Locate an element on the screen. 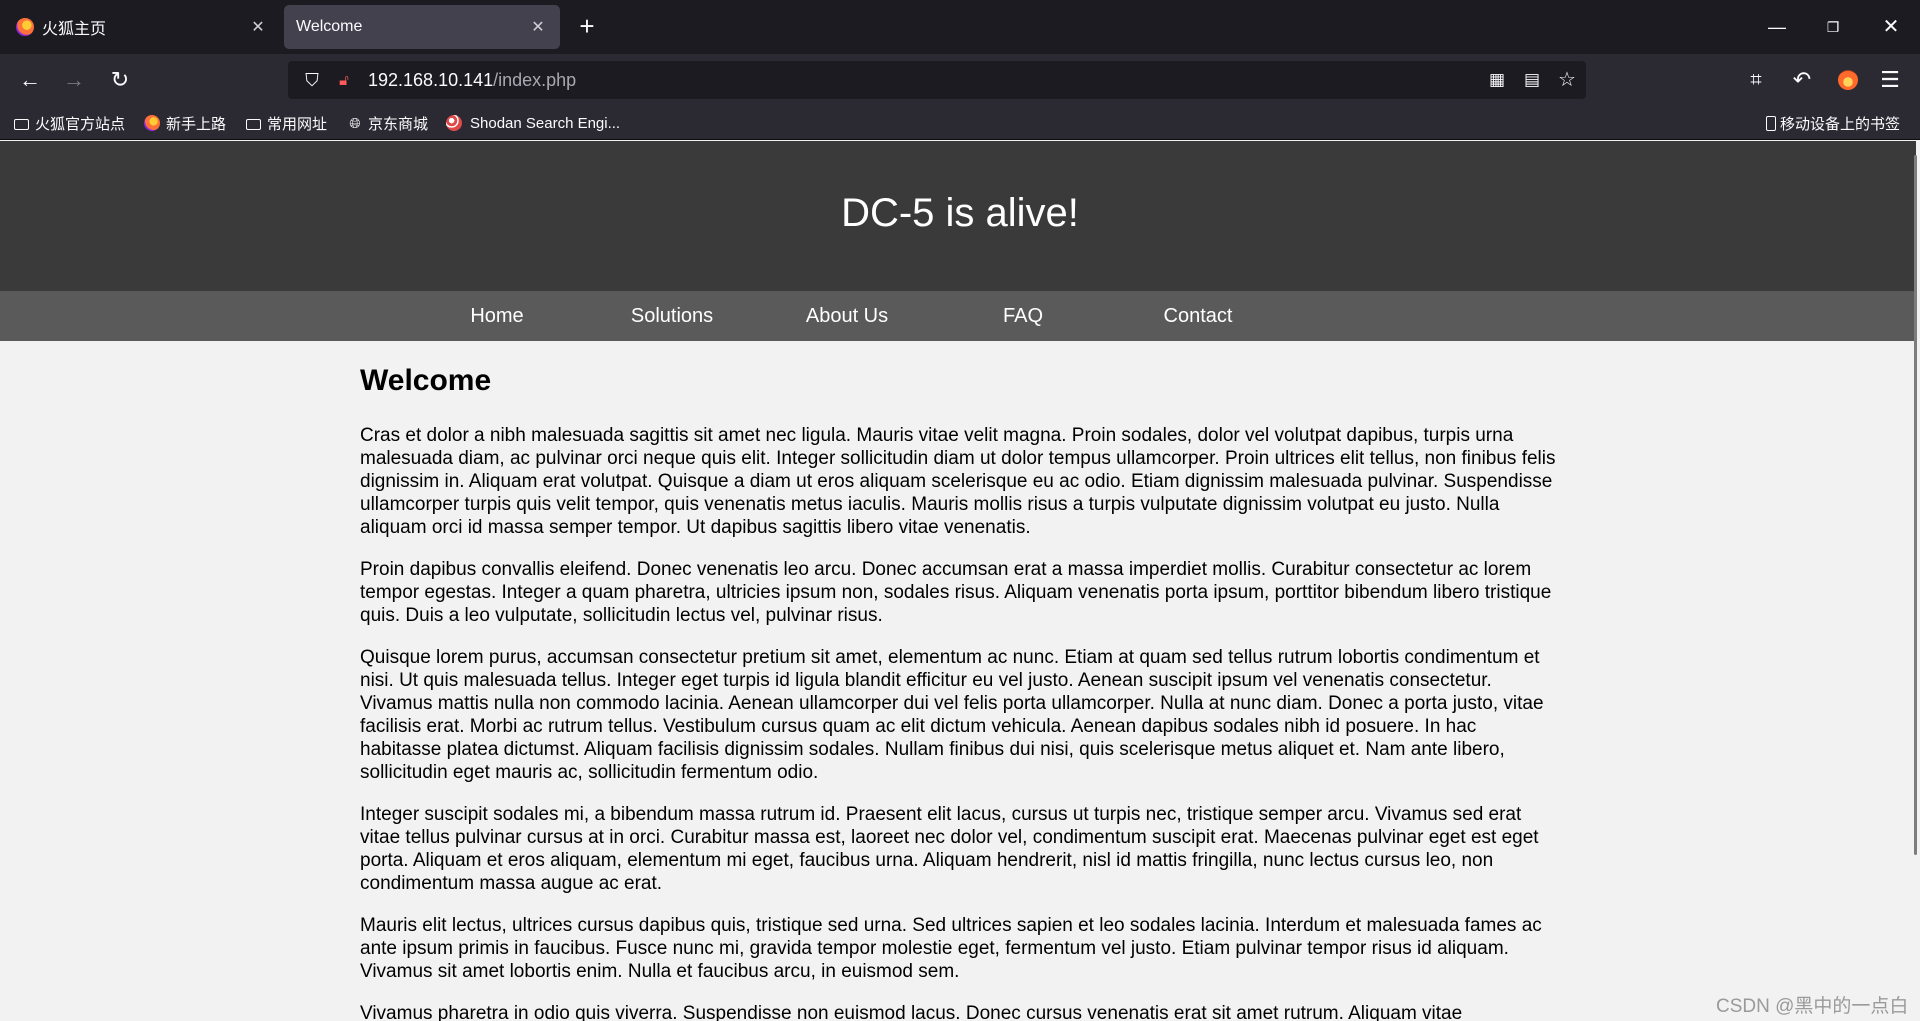 The width and height of the screenshot is (1920, 1021). nav-link-contact: Contact is located at coordinates (1198, 316).